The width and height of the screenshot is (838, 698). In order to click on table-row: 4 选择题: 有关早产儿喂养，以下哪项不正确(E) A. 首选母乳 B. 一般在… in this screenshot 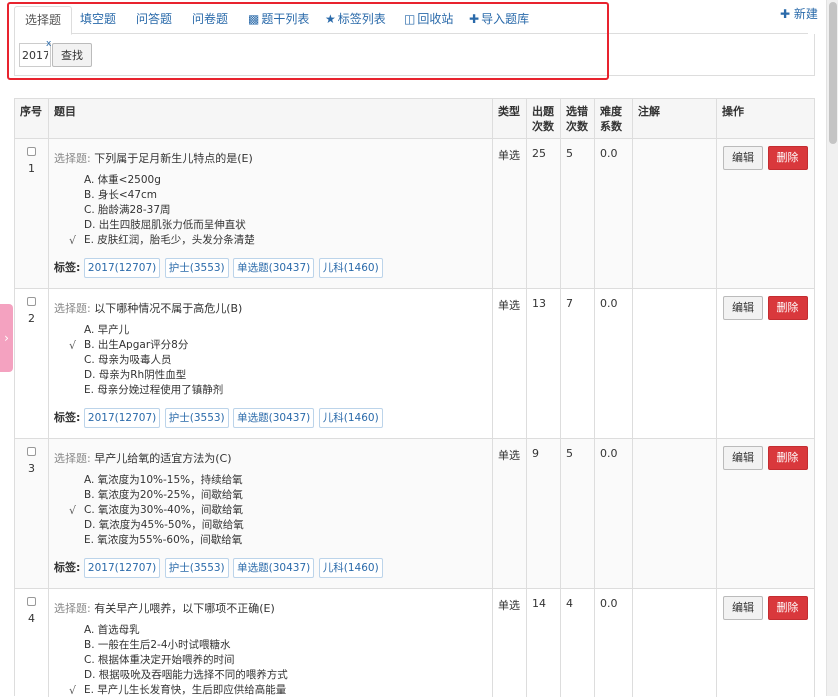, I will do `click(415, 643)`.